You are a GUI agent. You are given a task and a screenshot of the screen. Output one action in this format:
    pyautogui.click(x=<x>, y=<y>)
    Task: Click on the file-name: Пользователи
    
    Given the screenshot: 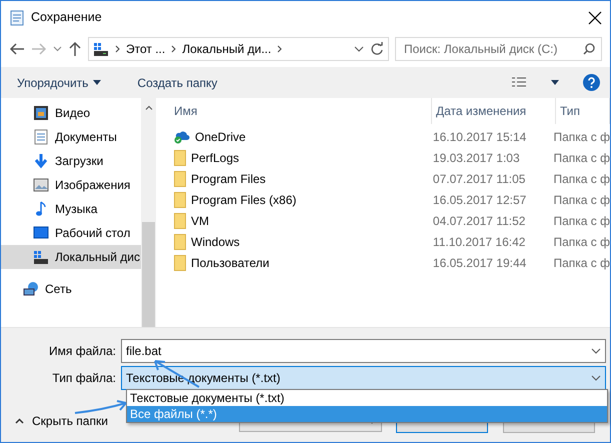 What is the action you would take?
    pyautogui.click(x=230, y=263)
    